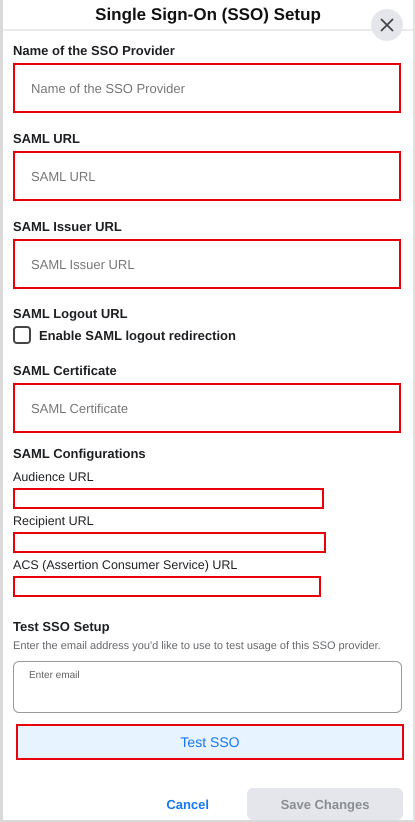 The height and width of the screenshot is (822, 415). I want to click on field-label: SAML URL, so click(47, 139).